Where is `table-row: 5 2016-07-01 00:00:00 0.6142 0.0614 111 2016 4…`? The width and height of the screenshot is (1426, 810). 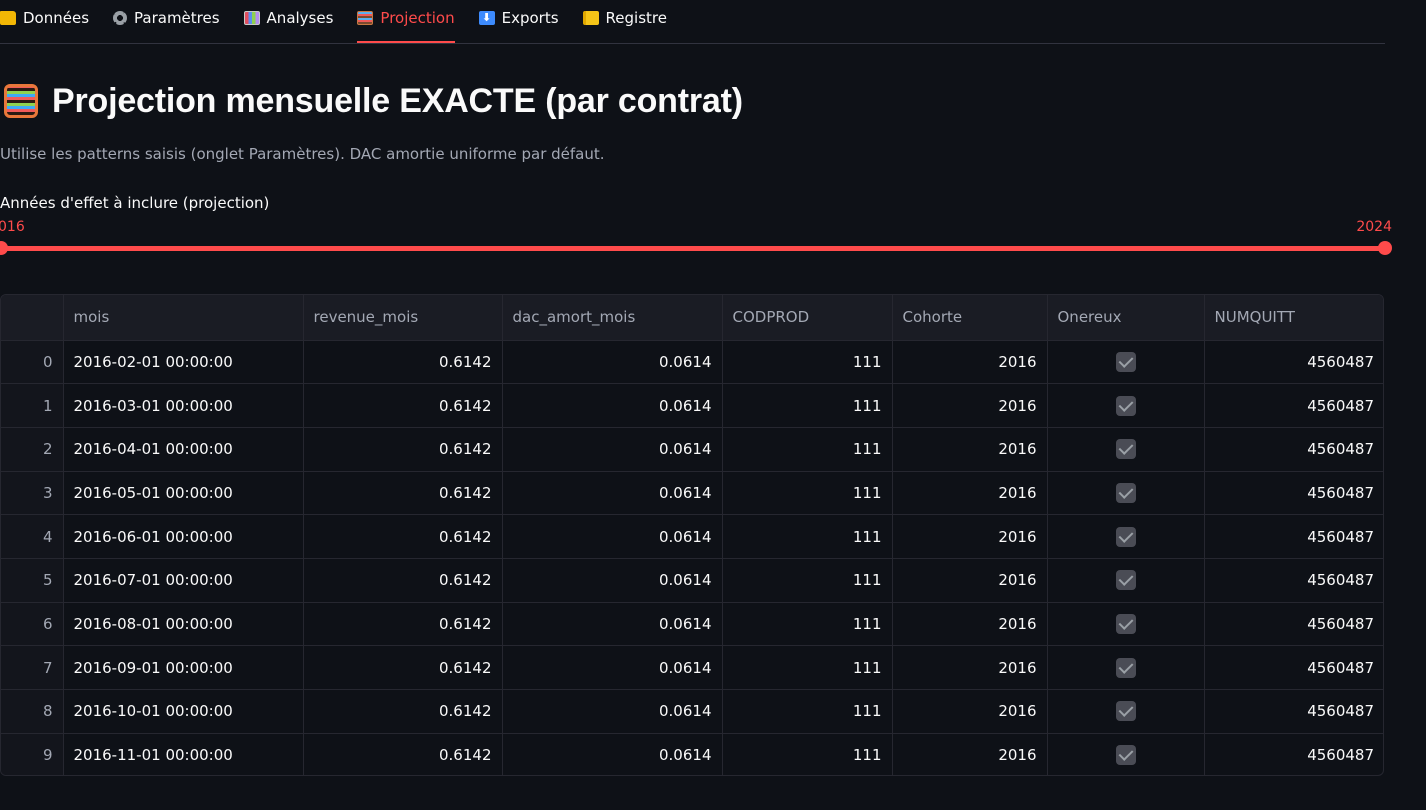
table-row: 5 2016-07-01 00:00:00 0.6142 0.0614 111 2016 4… is located at coordinates (692, 580).